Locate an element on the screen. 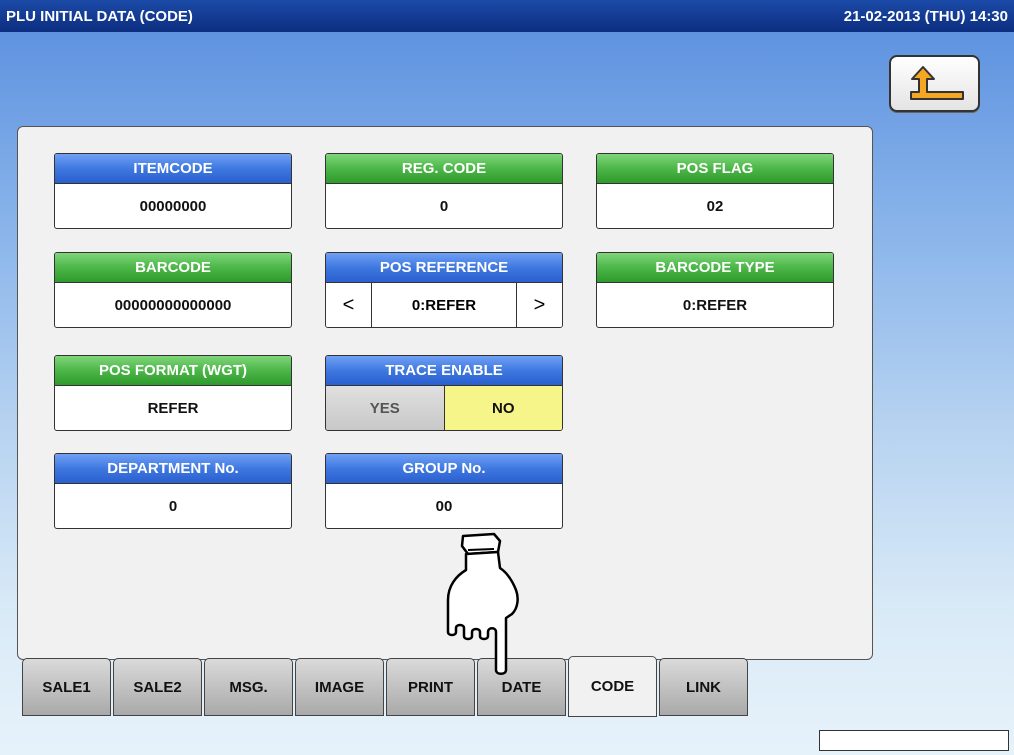 The width and height of the screenshot is (1014, 755). tab-sale1: SALE1 is located at coordinates (66, 687).